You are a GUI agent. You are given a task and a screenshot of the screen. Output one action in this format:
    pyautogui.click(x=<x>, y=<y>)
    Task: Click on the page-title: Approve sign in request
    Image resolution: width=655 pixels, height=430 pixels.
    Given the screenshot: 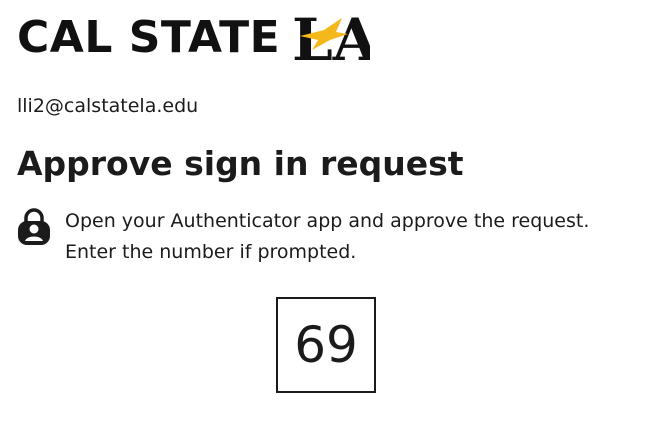 What is the action you would take?
    pyautogui.click(x=240, y=163)
    